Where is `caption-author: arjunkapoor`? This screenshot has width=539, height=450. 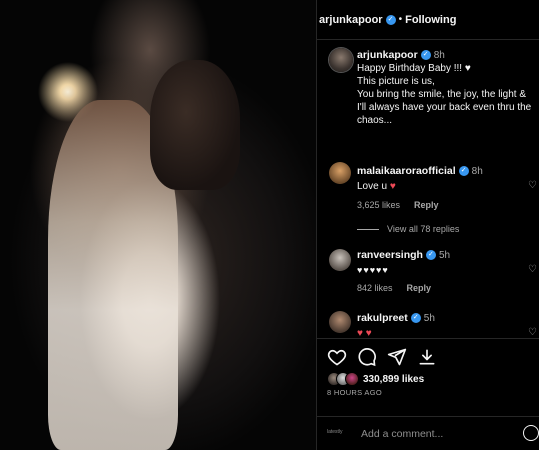 caption-author: arjunkapoor is located at coordinates (387, 55).